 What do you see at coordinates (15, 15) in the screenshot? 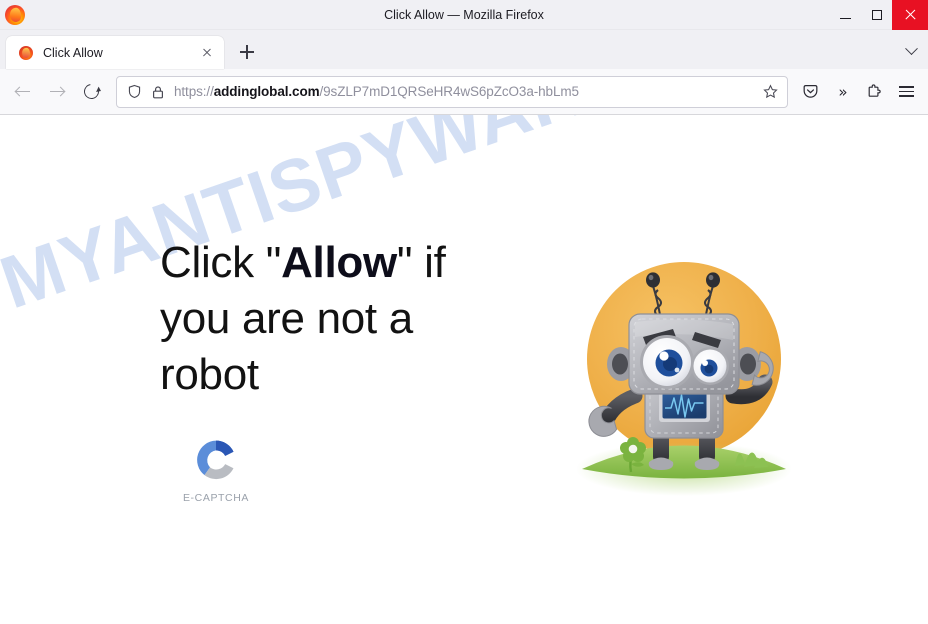
I see `firefox-logo-icon` at bounding box center [15, 15].